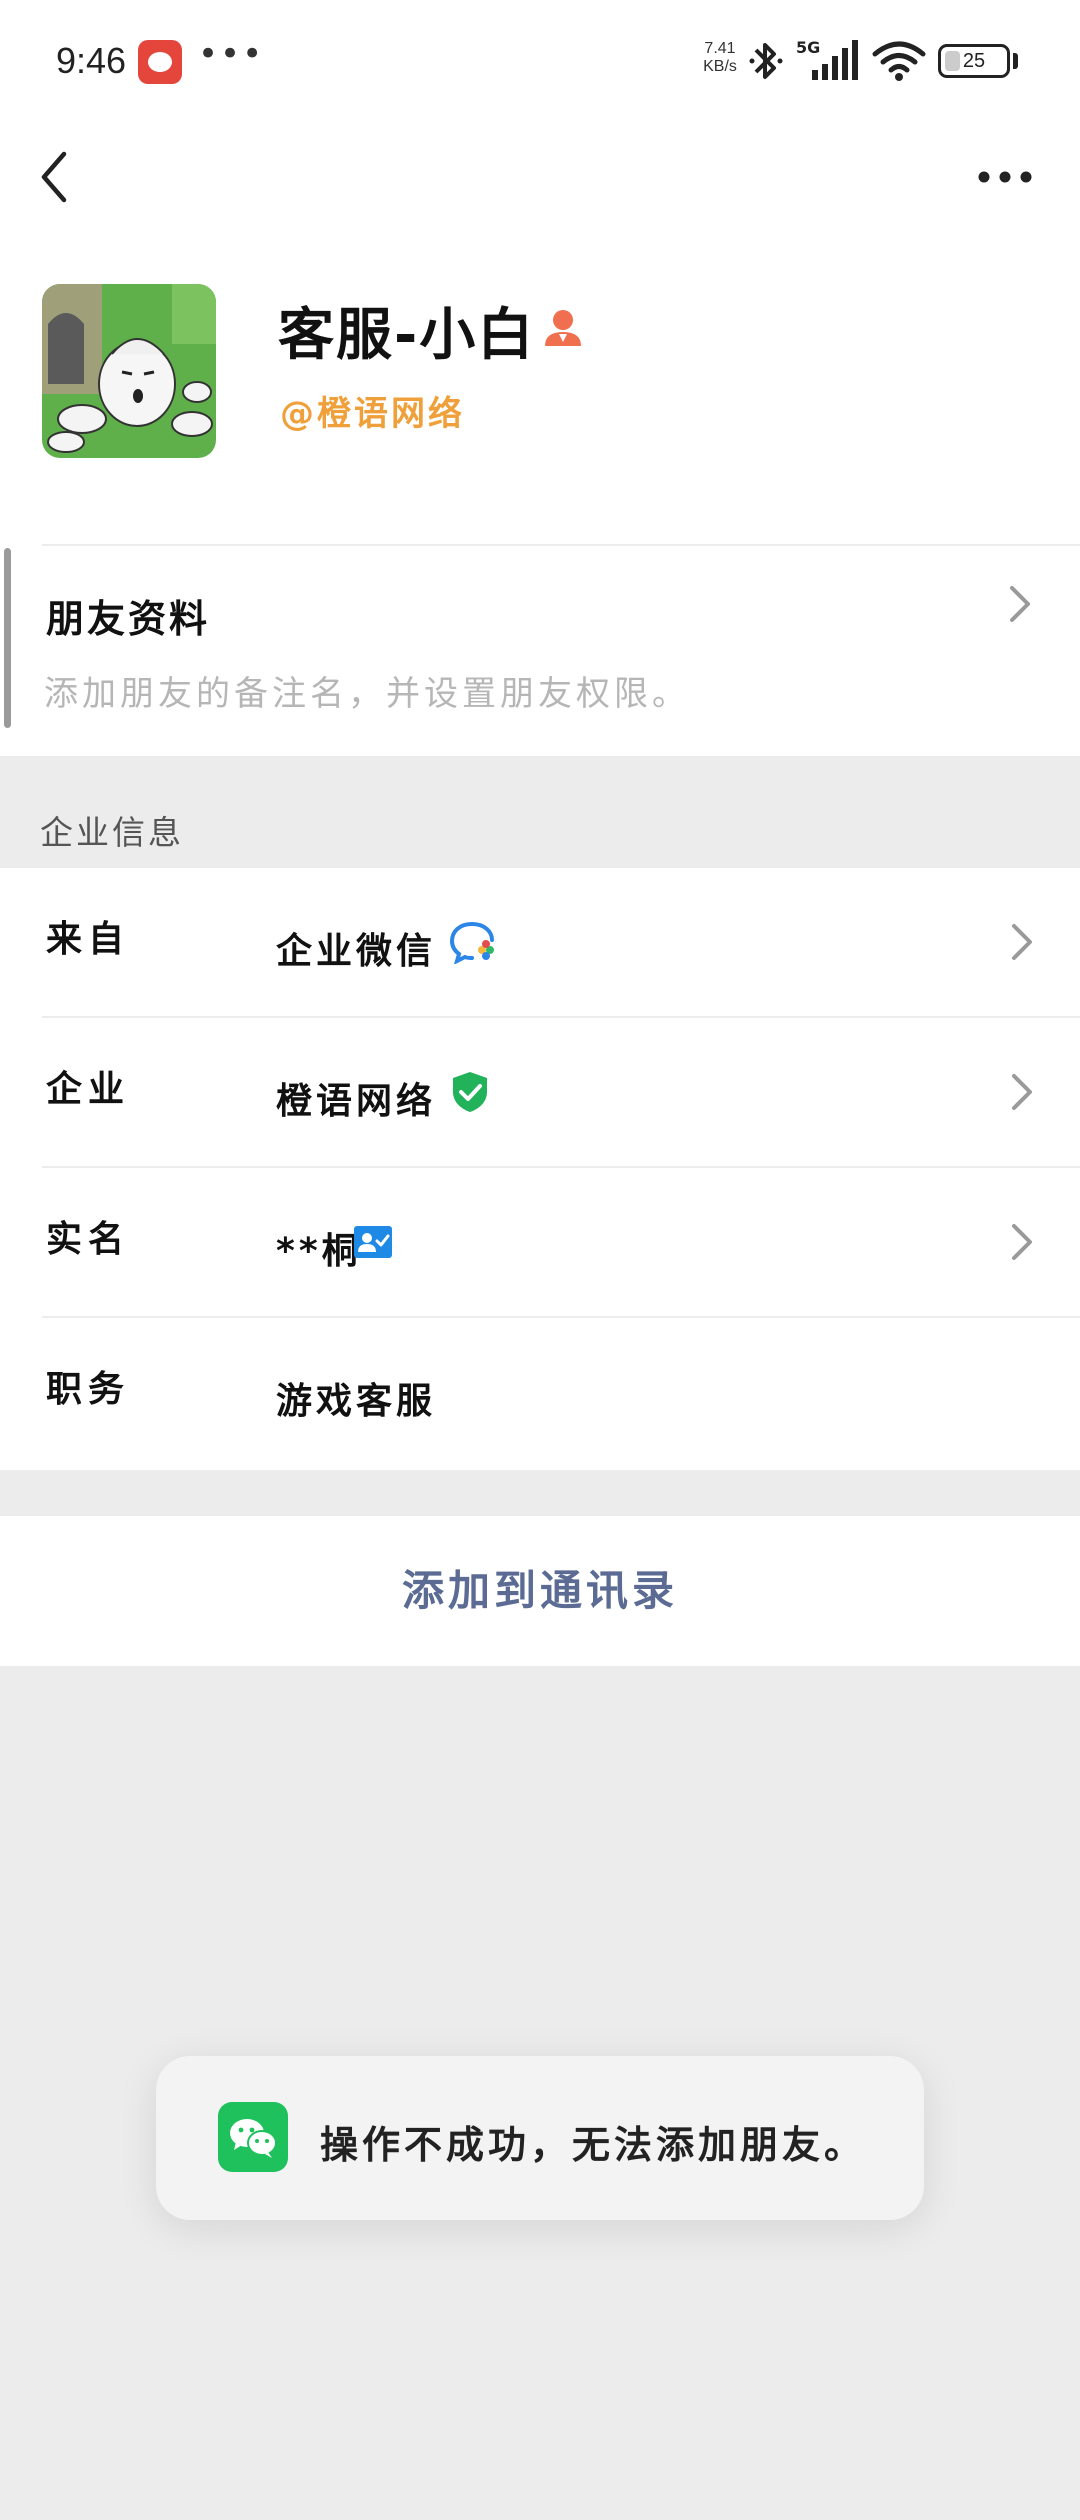  I want to click on net-speed: 7.41 KB/s, so click(720, 58).